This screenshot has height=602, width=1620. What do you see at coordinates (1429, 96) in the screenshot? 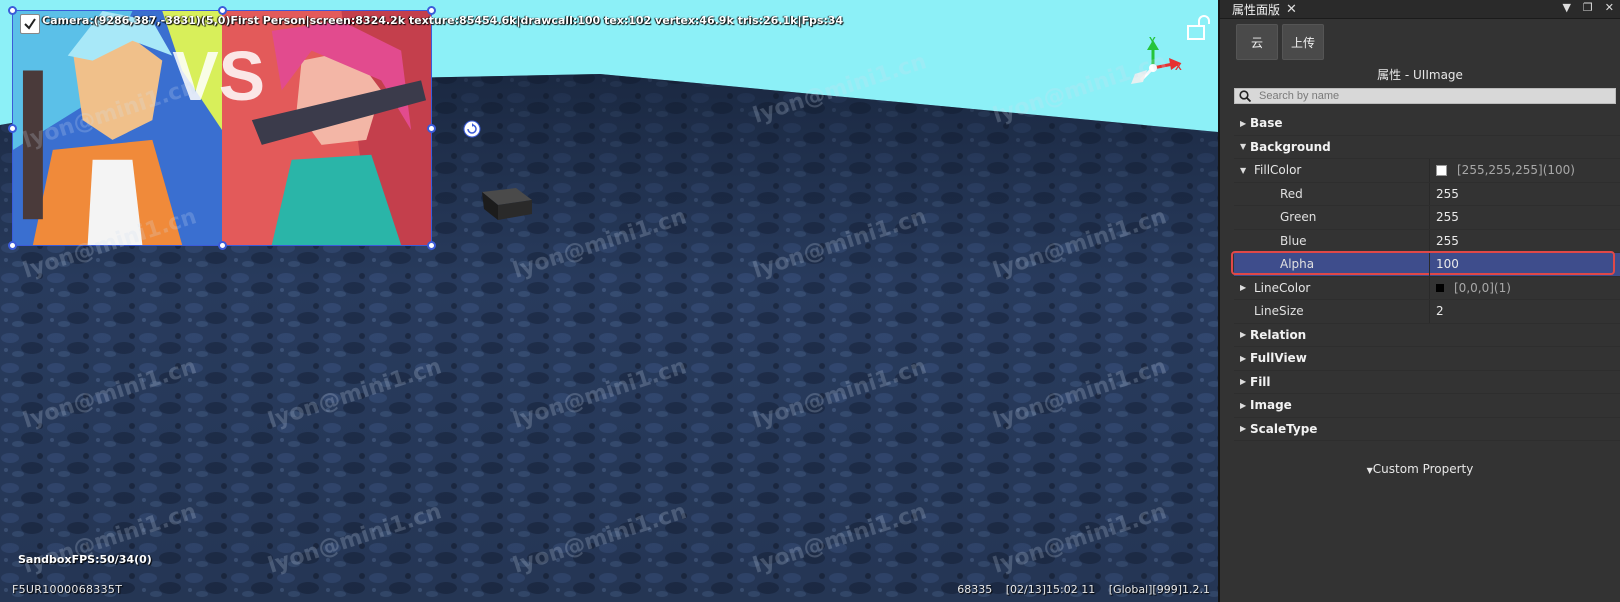
I see `search-input` at bounding box center [1429, 96].